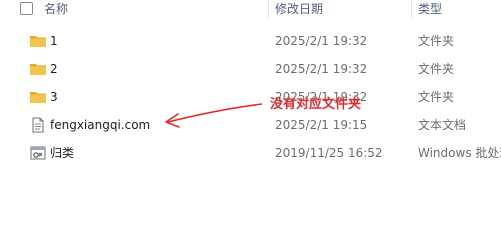 Image resolution: width=501 pixels, height=244 pixels. Describe the element at coordinates (54, 69) in the screenshot. I see `file-name: 2` at that location.